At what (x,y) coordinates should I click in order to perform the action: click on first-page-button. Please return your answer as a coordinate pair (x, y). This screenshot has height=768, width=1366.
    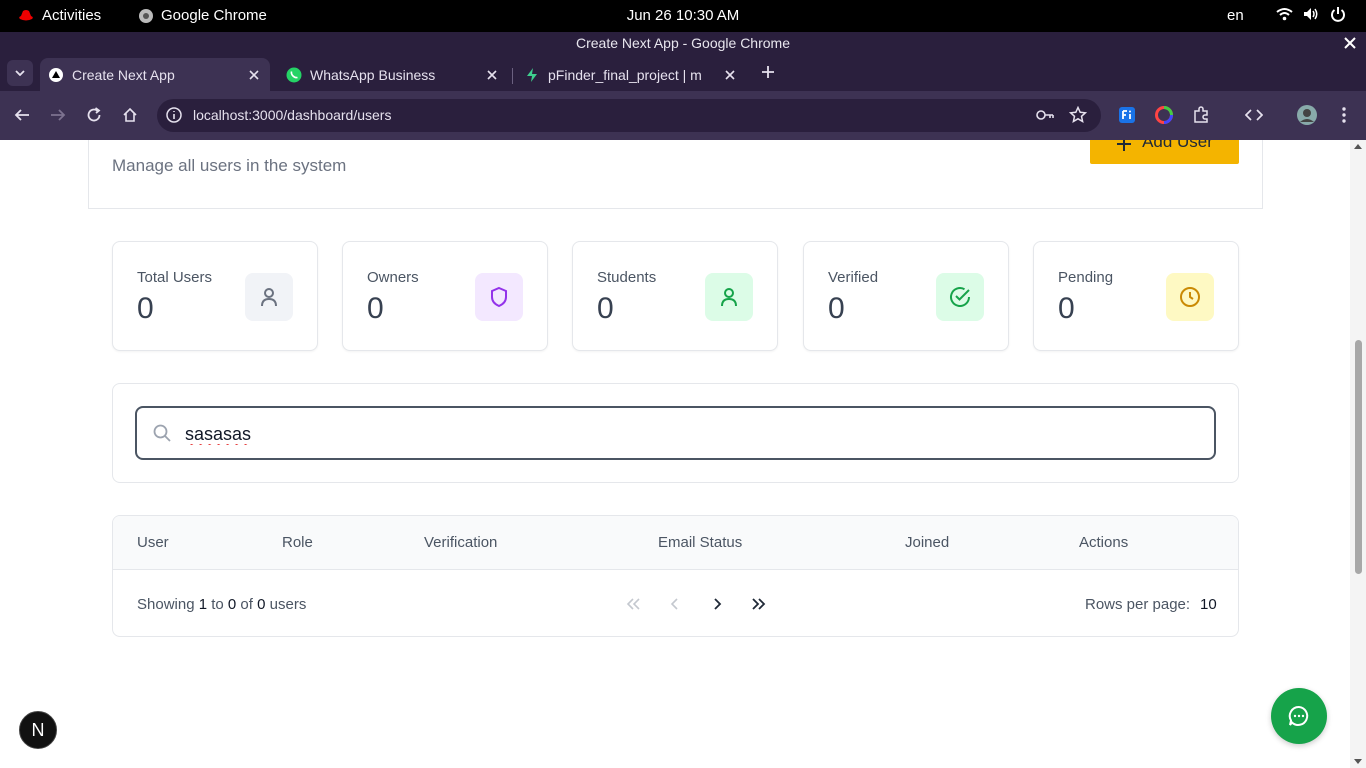
    Looking at the image, I should click on (633, 604).